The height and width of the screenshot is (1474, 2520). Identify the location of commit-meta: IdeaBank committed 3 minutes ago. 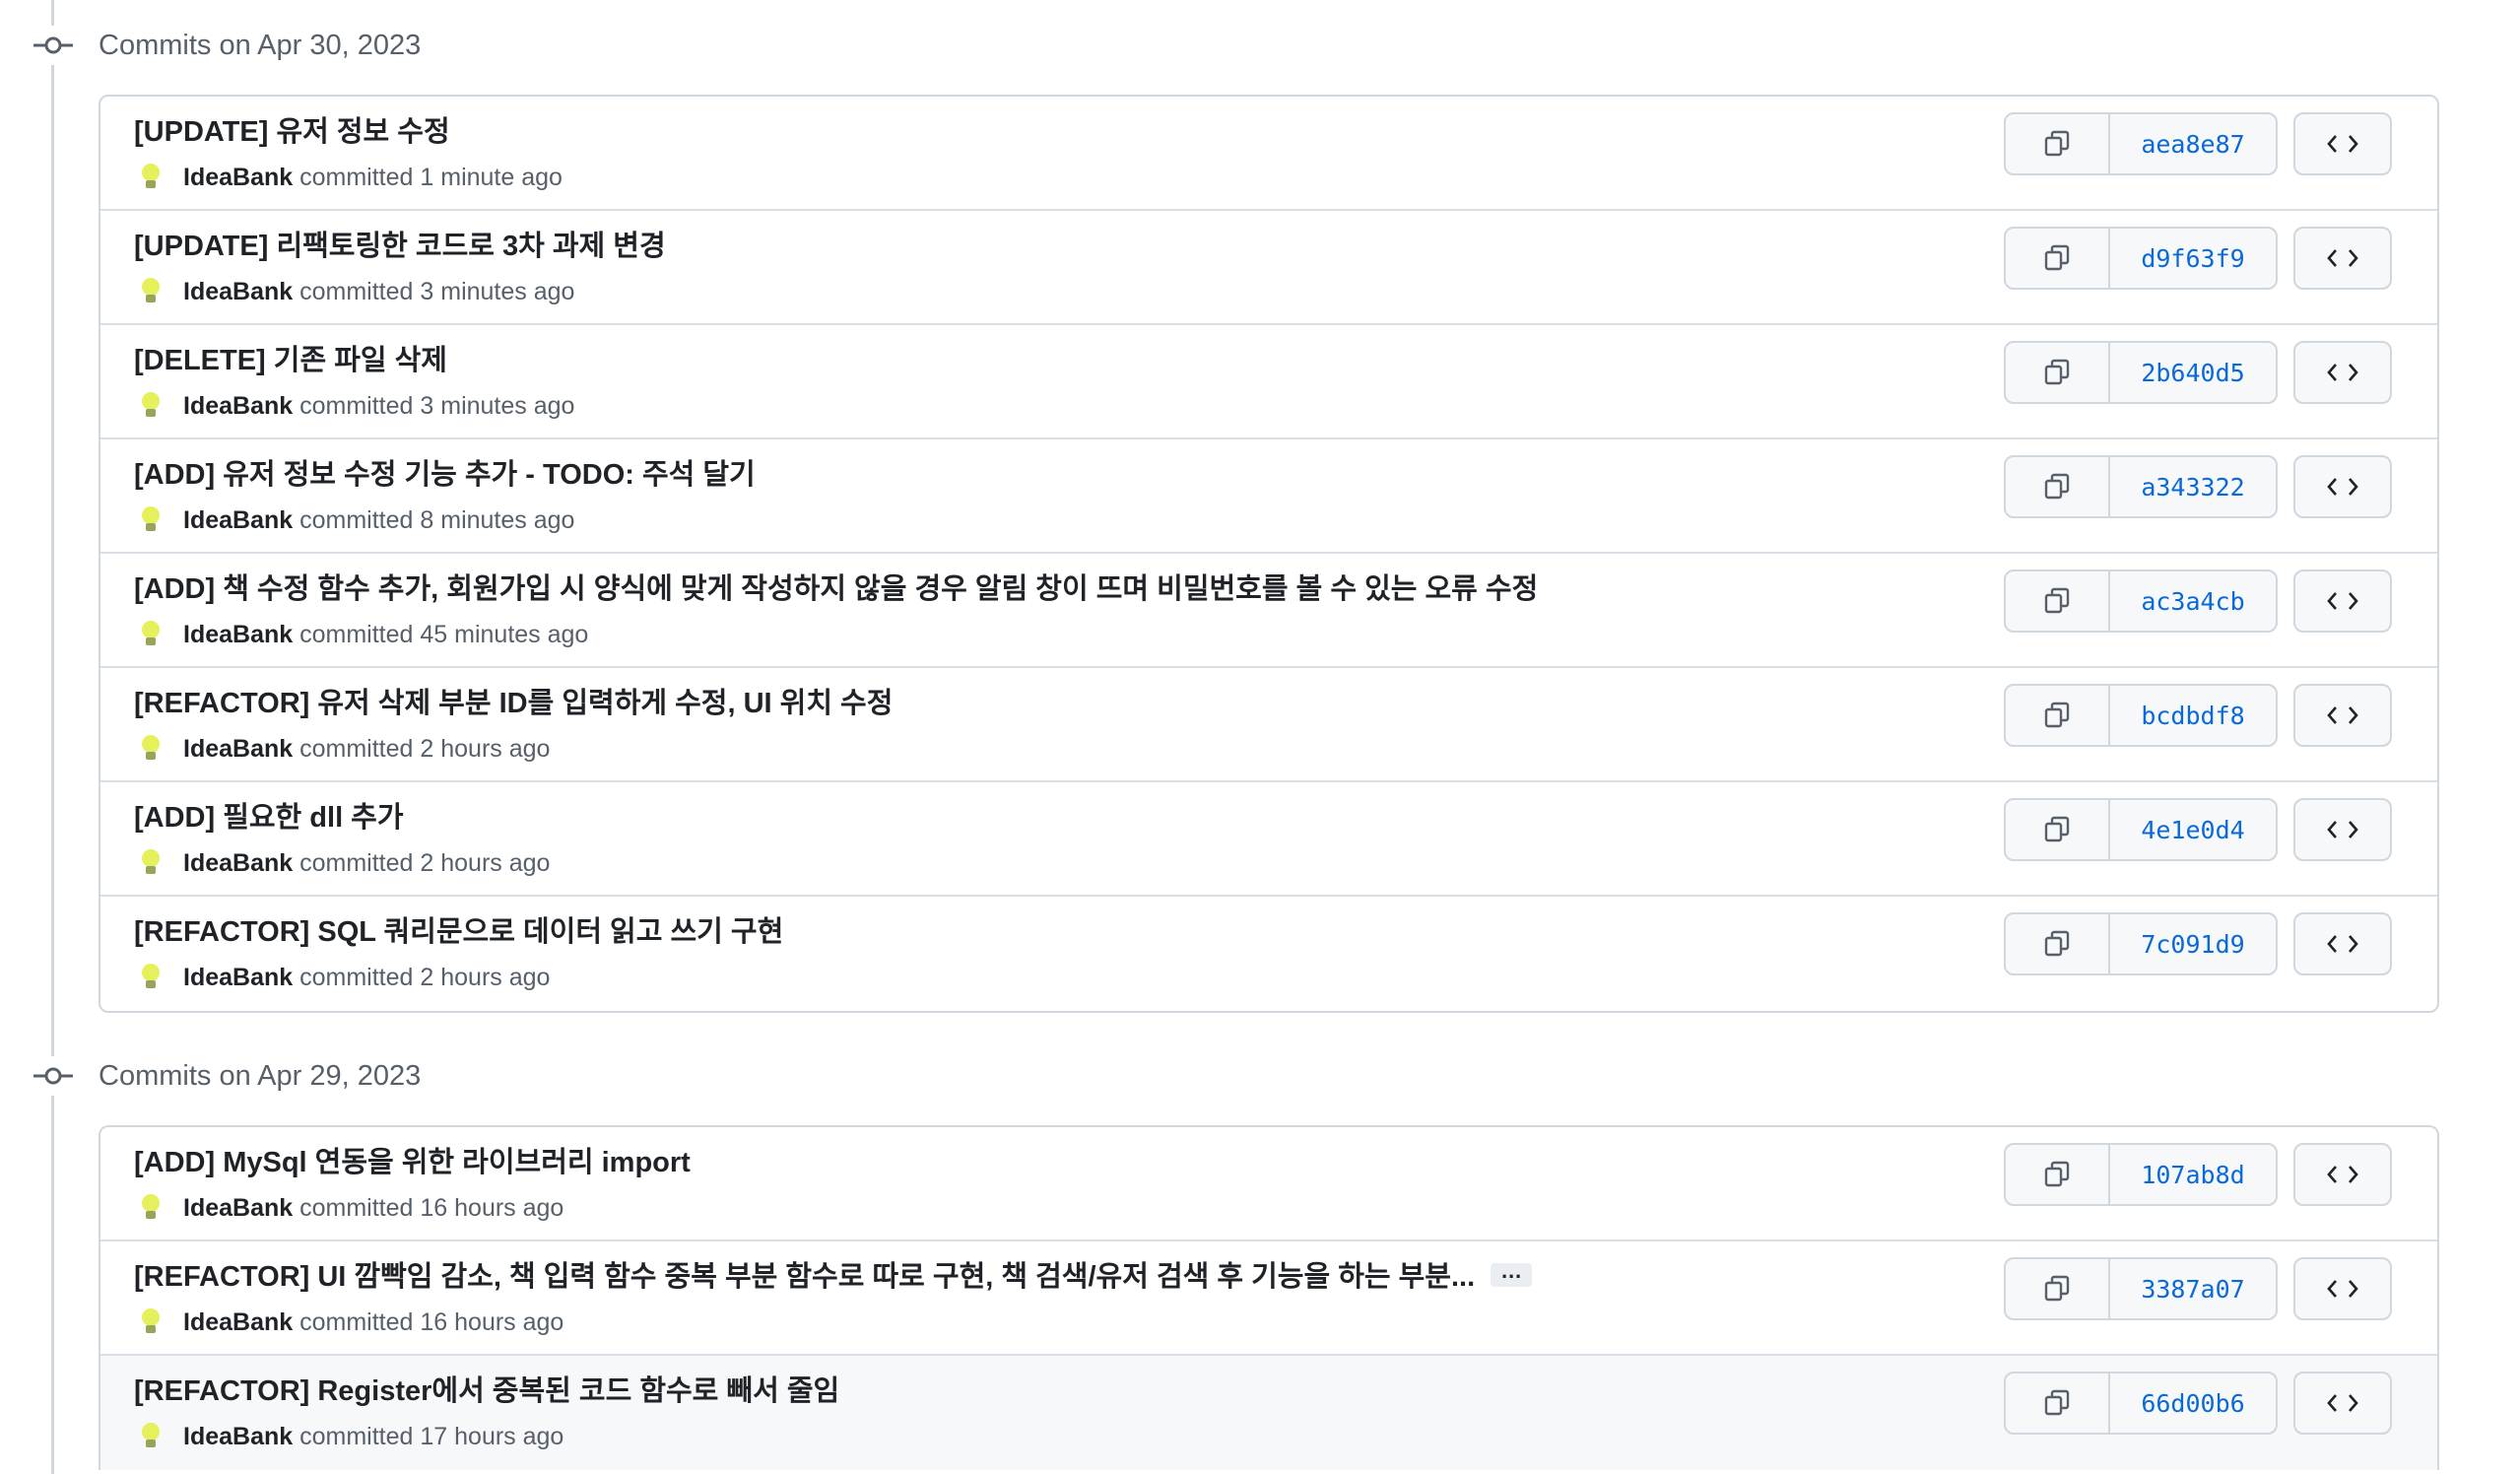
(354, 292).